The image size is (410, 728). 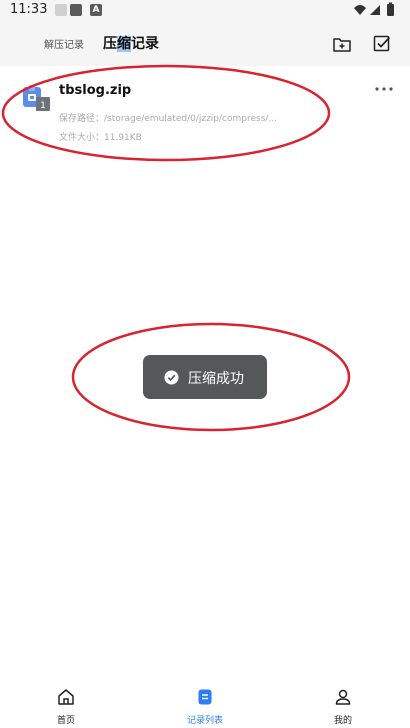 What do you see at coordinates (343, 697) in the screenshot?
I see `user-icon` at bounding box center [343, 697].